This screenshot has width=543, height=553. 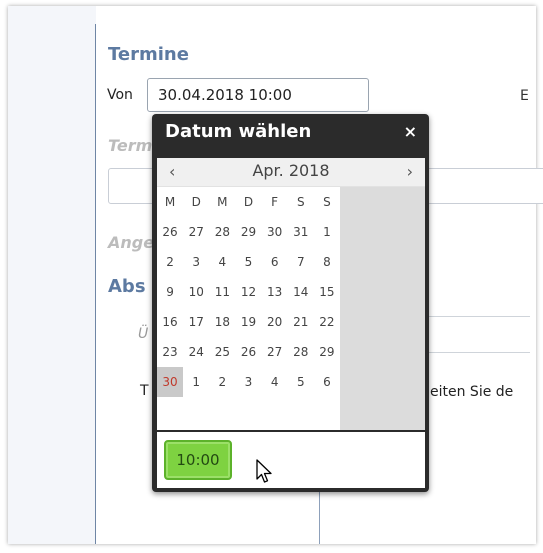 I want to click on mouse-cursor-icon, so click(x=264, y=471).